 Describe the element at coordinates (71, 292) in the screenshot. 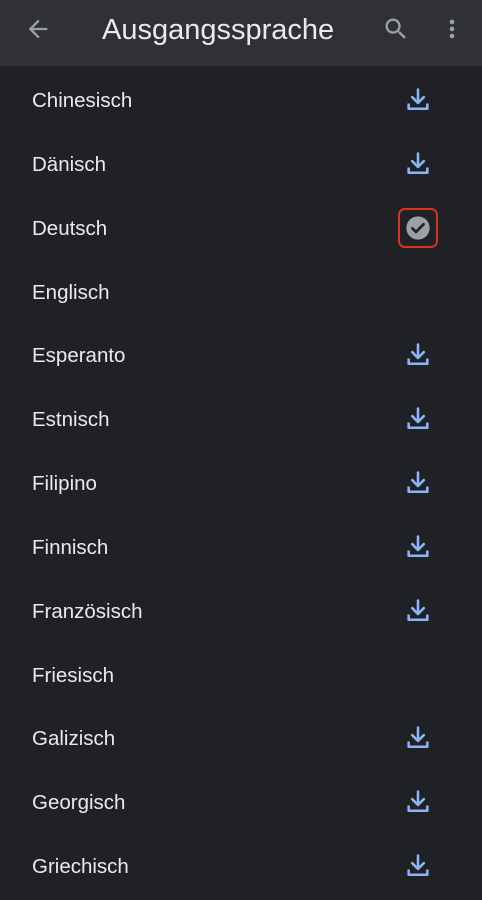

I see `language-label: Englisch` at that location.